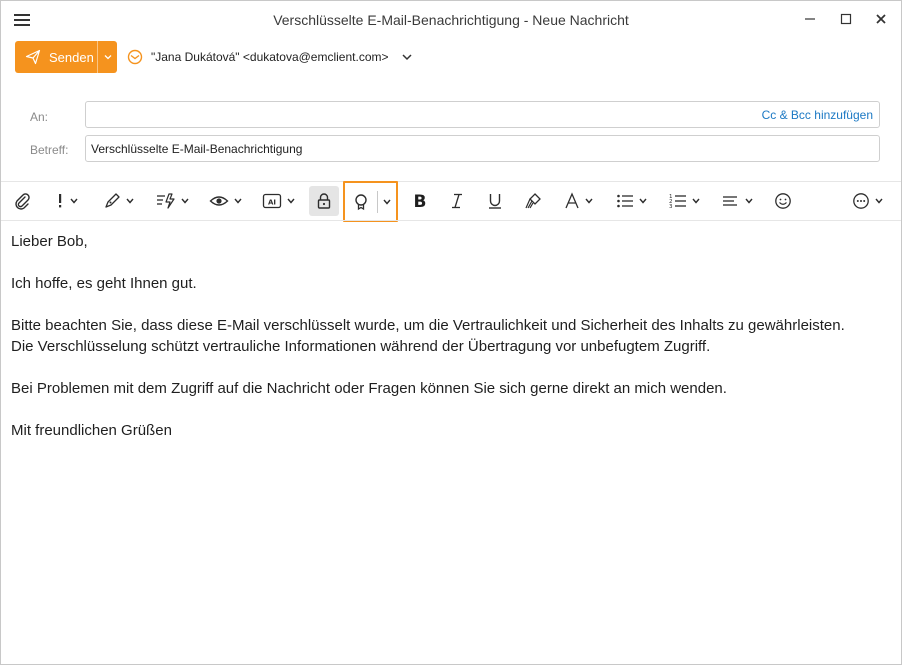 This screenshot has height=665, width=902. Describe the element at coordinates (572, 200) in the screenshot. I see `font-color-icon` at that location.